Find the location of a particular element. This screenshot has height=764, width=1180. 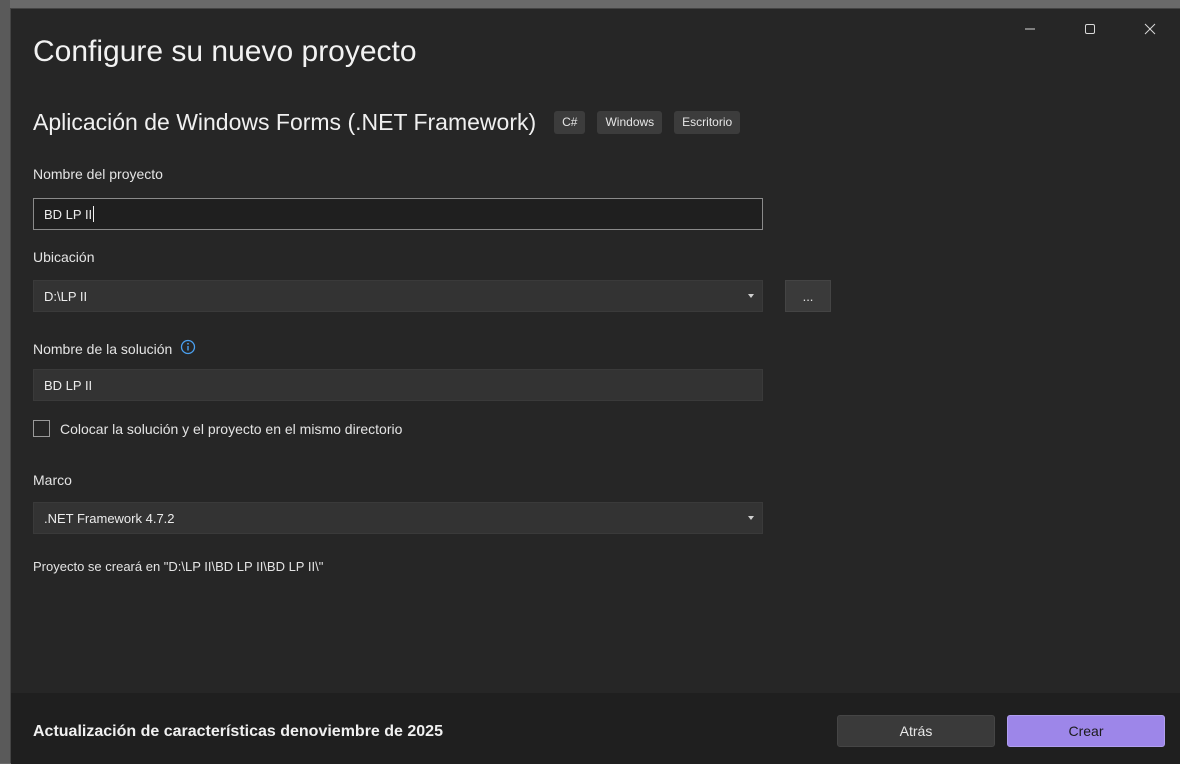

back-button: Atrás is located at coordinates (916, 731).